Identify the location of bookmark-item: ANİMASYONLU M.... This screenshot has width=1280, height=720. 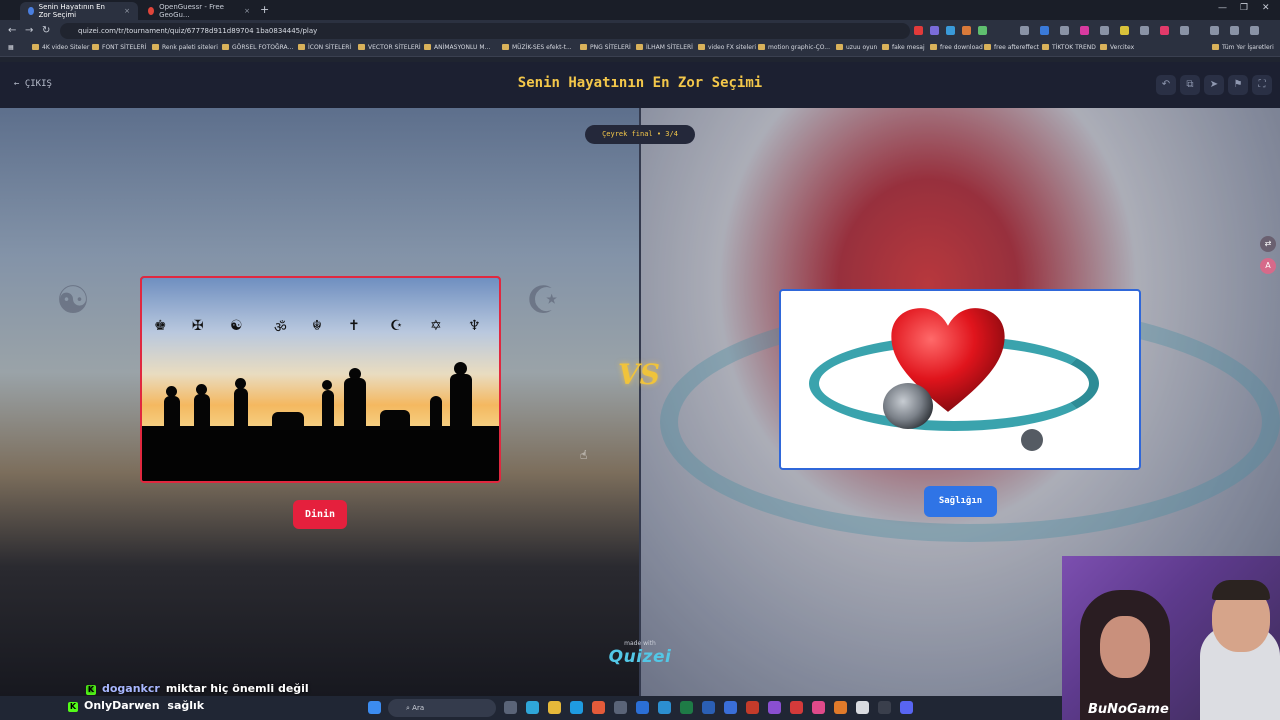
(457, 47).